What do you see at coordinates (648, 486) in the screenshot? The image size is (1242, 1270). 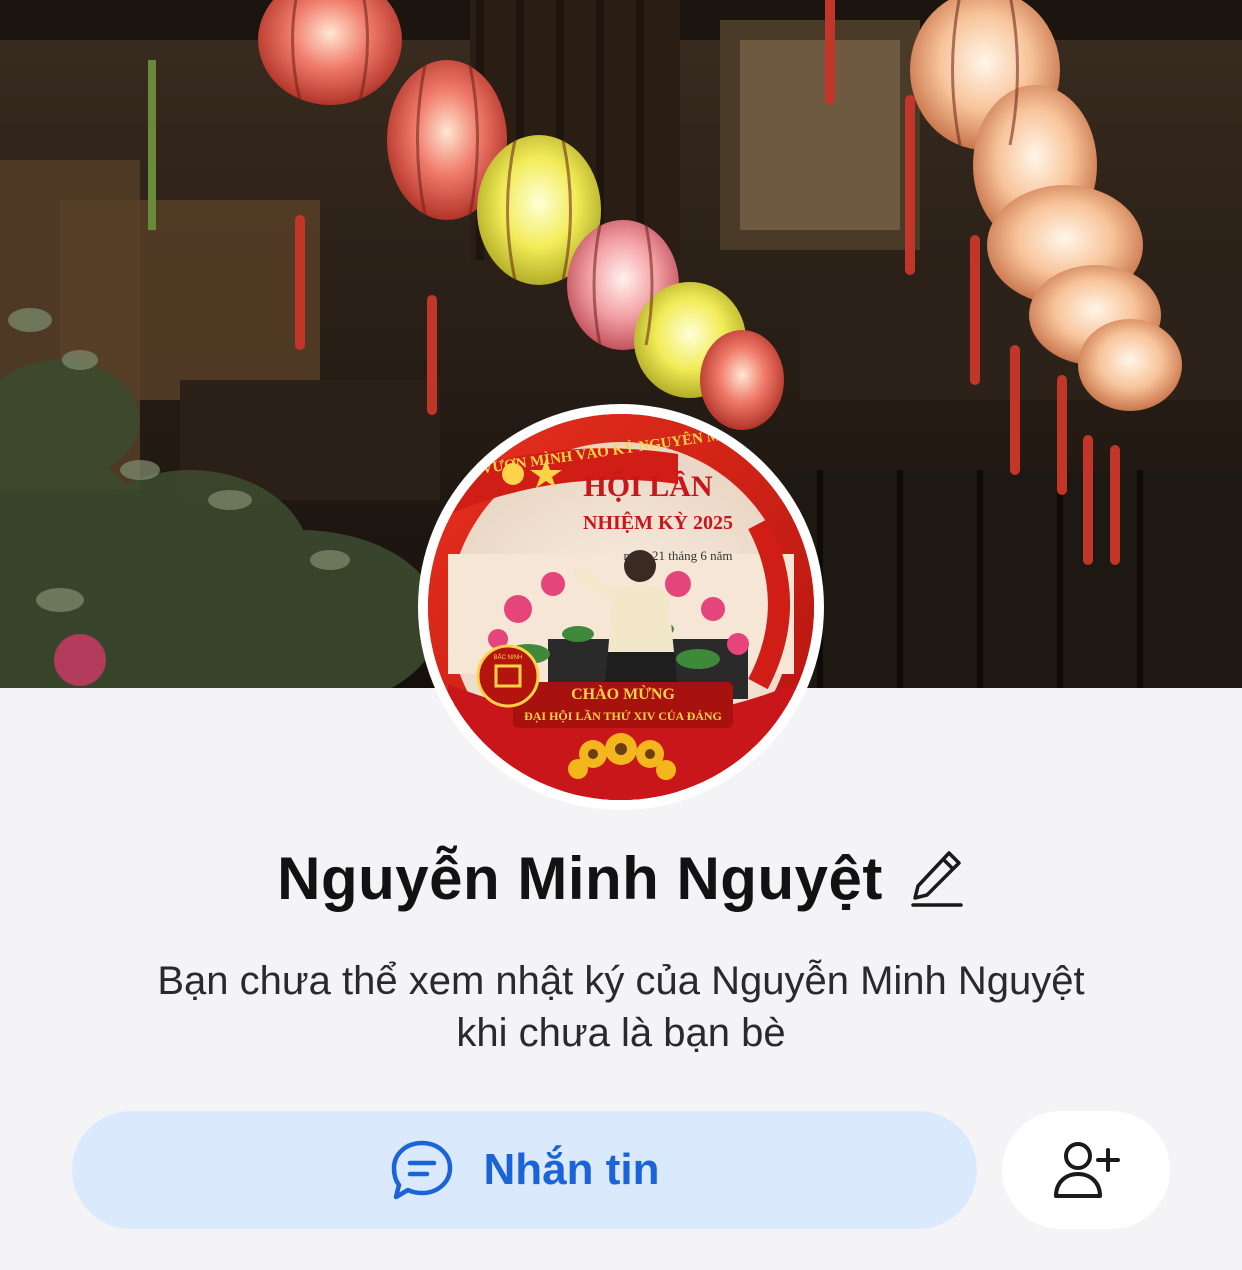 I see `avatar-heading: HỘI LẦN` at bounding box center [648, 486].